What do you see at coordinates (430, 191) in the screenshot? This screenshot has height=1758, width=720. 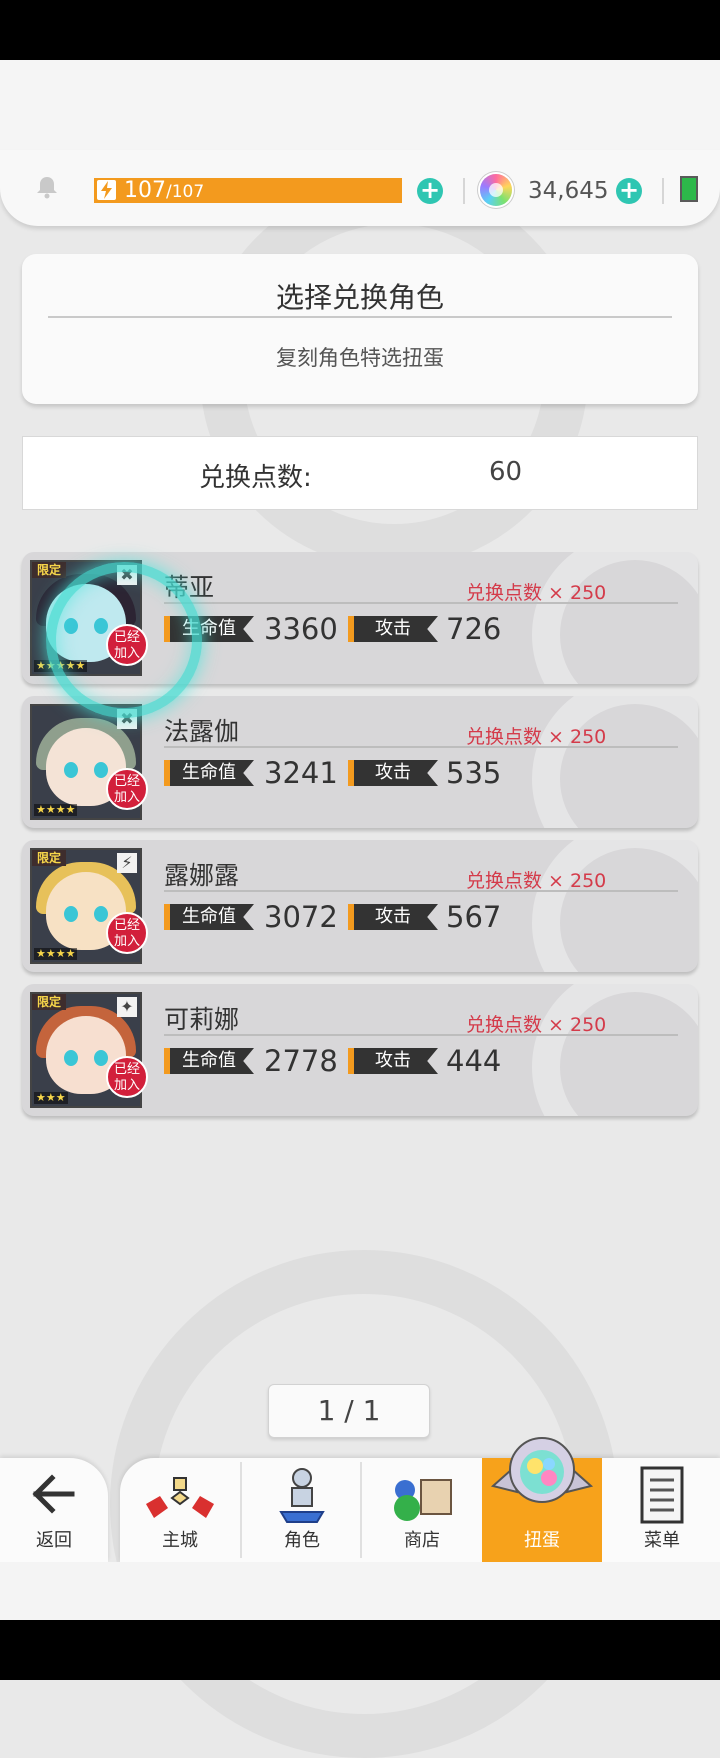 I see `add-stamina-button: +` at bounding box center [430, 191].